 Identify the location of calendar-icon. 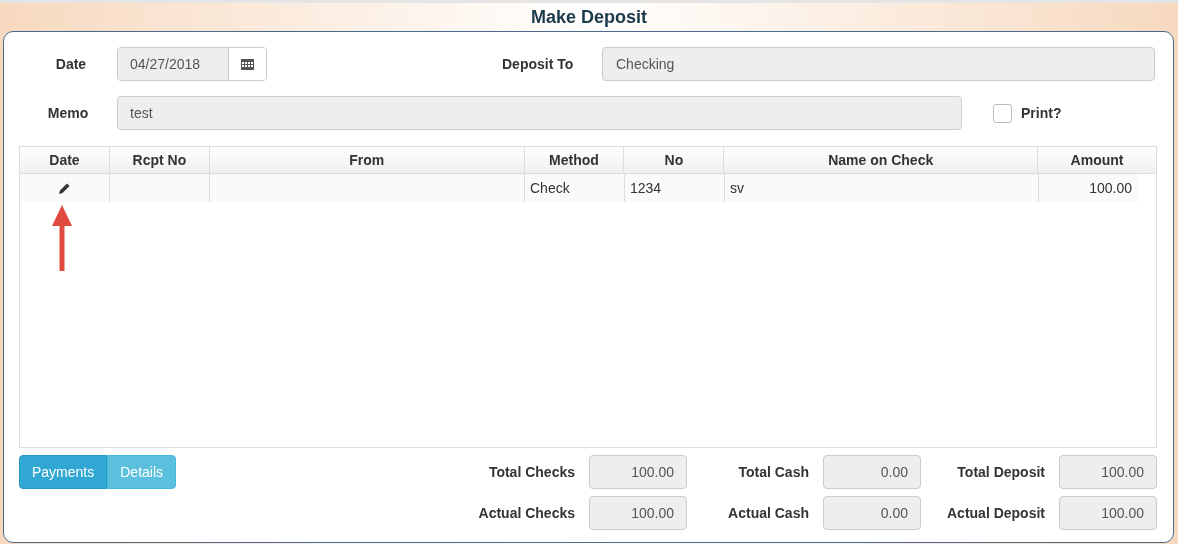
(247, 64).